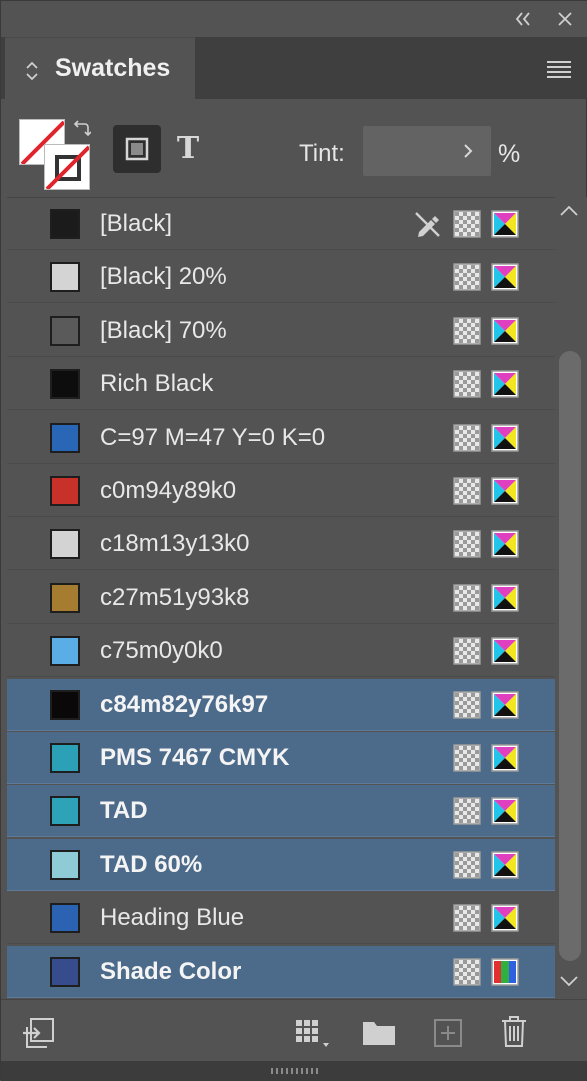  What do you see at coordinates (281, 277) in the screenshot?
I see `swatch-row: [Black] 20%` at bounding box center [281, 277].